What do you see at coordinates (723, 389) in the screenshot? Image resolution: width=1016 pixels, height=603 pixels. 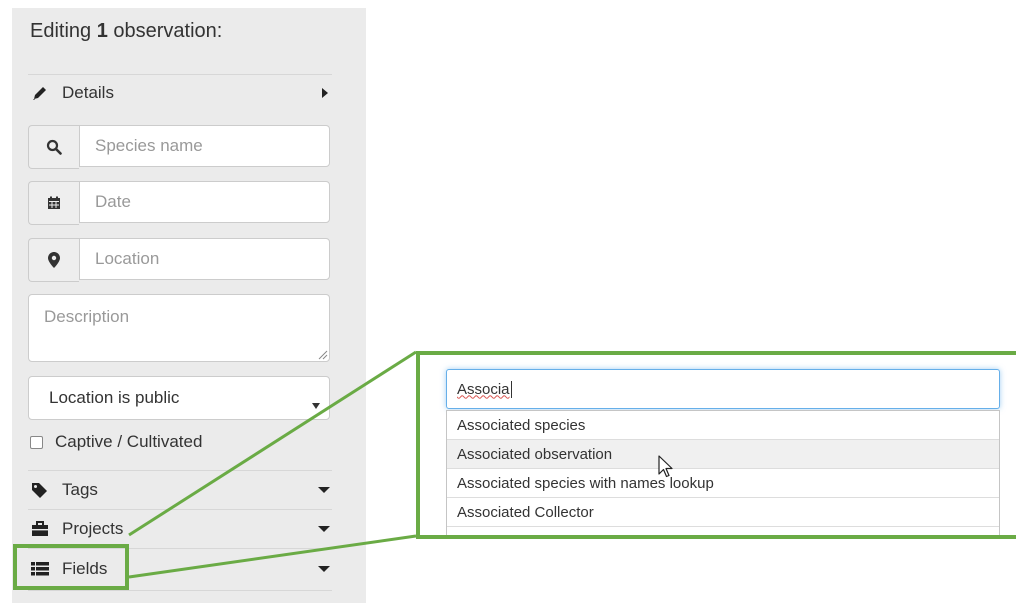 I see `field-search-input: Associa` at bounding box center [723, 389].